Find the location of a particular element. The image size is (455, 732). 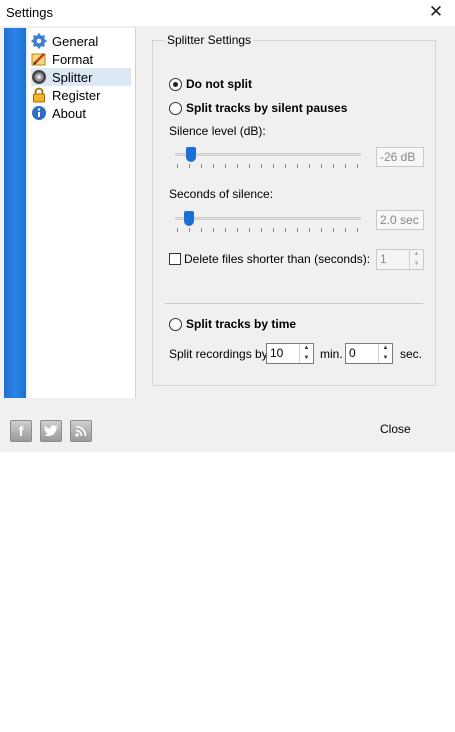

nav-item-register: Register is located at coordinates (81, 95).